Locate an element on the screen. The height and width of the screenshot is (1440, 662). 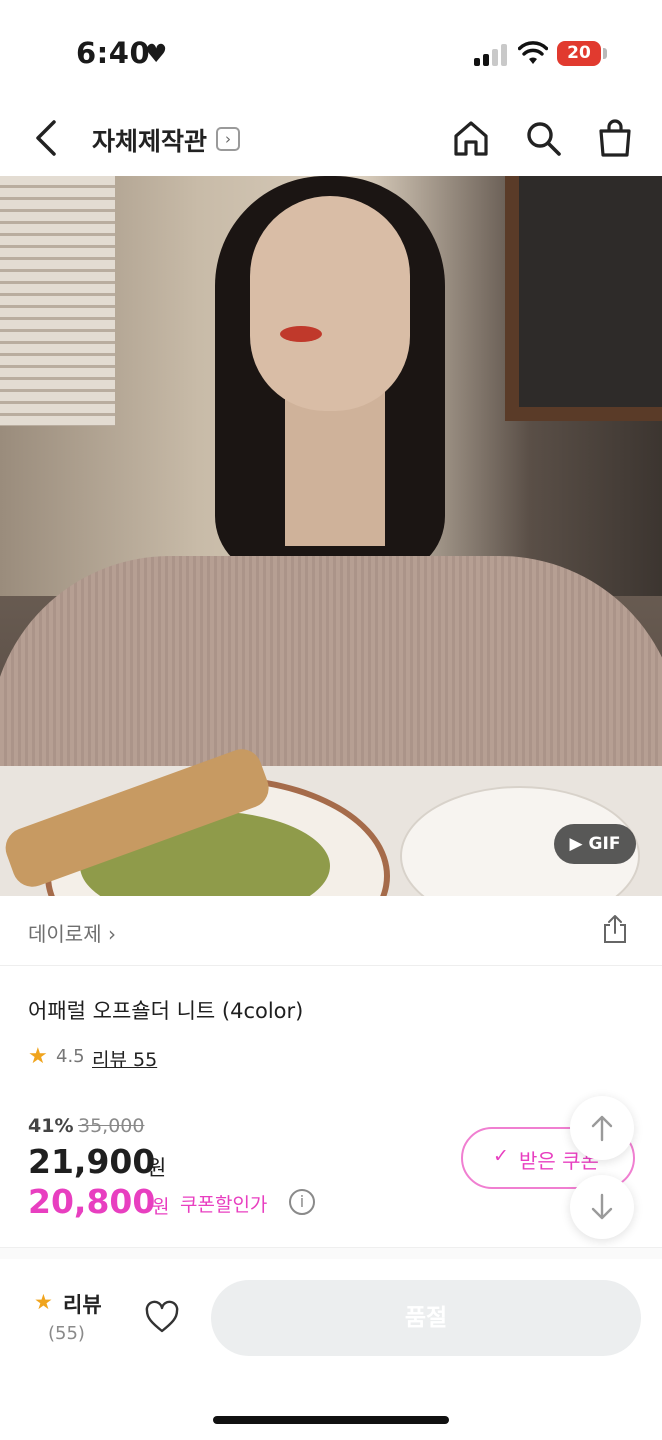
heart-status-icon: ♥ is located at coordinates (156, 53).